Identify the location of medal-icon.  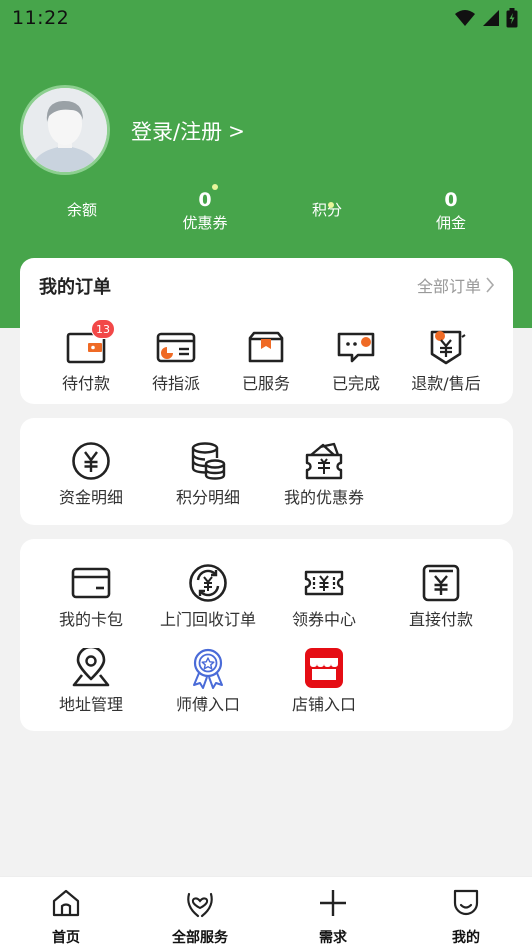
(208, 668).